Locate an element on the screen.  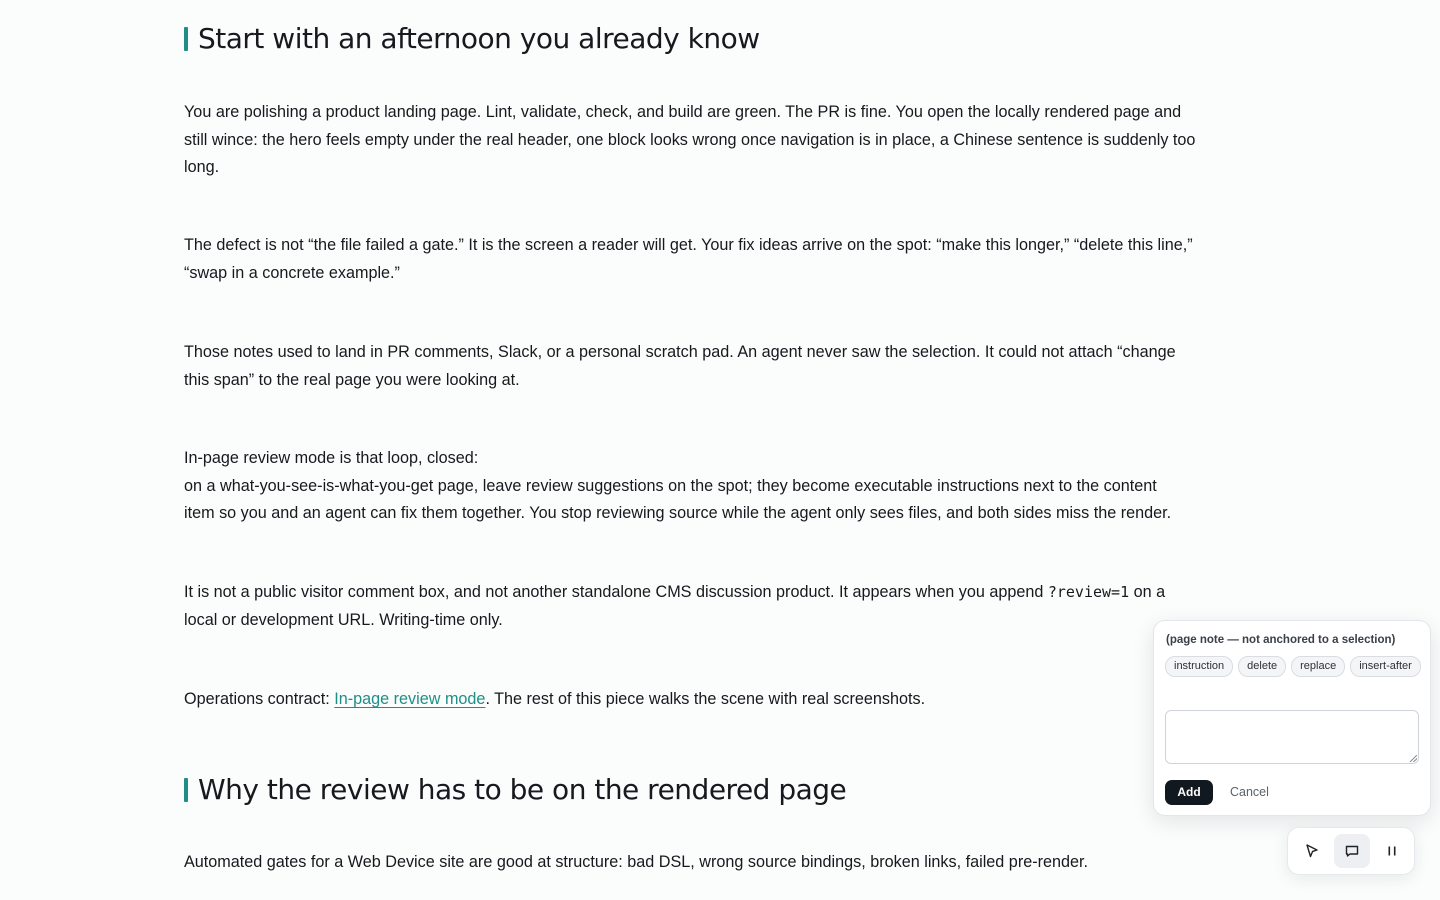
section-heading-afternoon: Start with an afternoon you already know is located at coordinates (472, 39).